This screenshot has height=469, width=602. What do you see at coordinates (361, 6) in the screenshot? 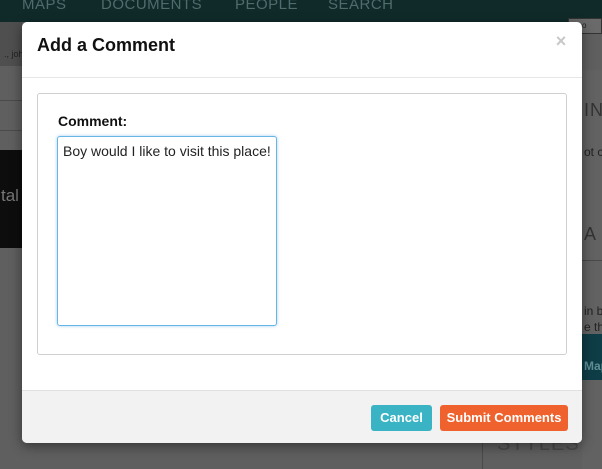
I see `nav-item-search: SEARCH` at bounding box center [361, 6].